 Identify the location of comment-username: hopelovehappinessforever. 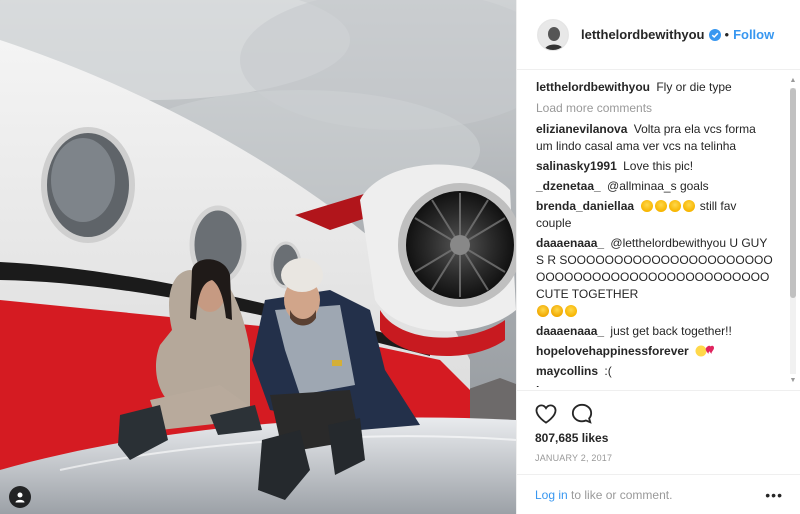
(612, 351).